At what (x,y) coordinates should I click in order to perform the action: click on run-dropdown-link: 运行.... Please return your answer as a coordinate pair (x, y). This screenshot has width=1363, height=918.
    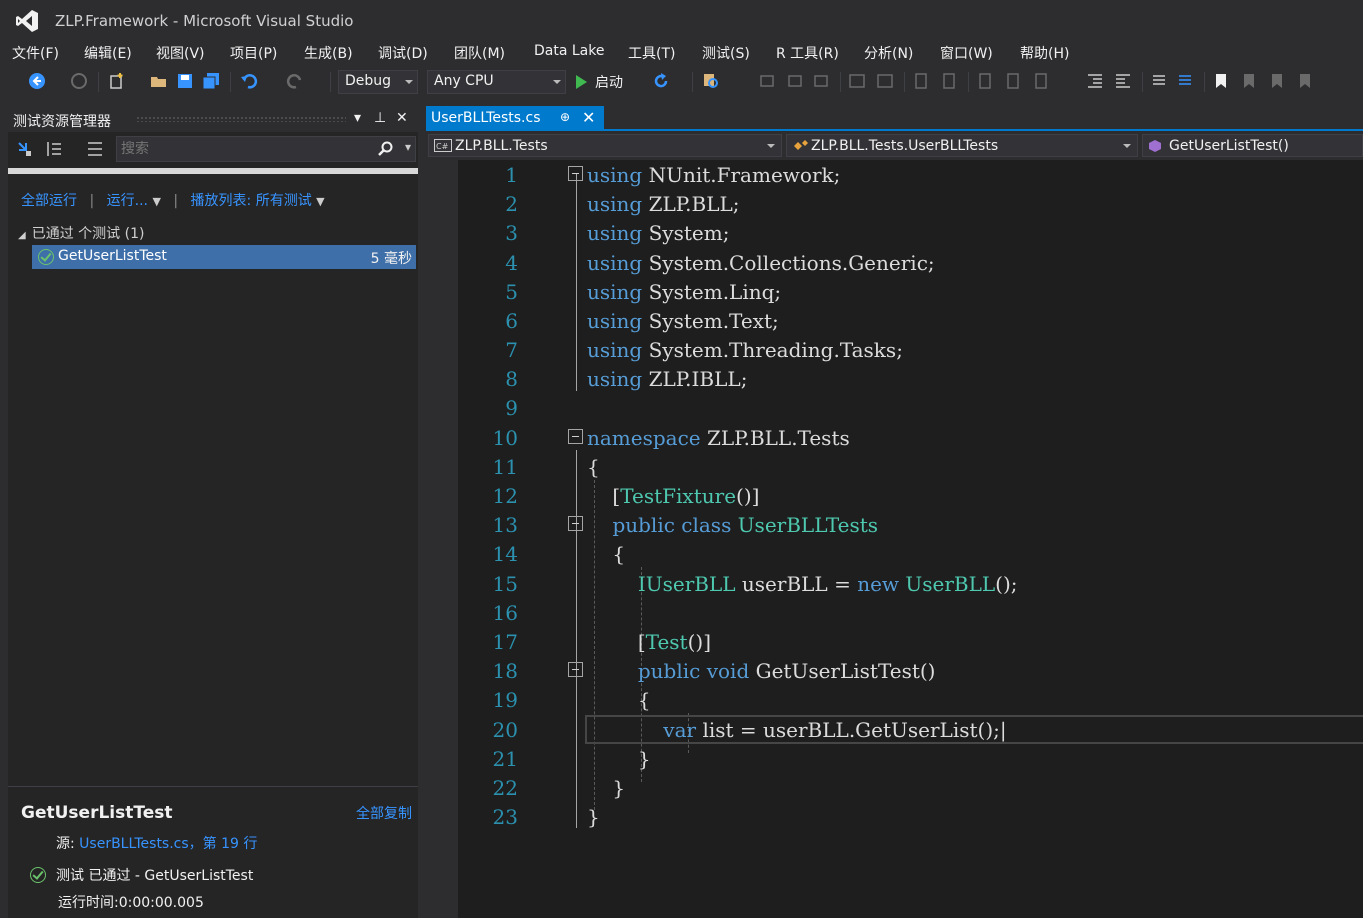
    Looking at the image, I should click on (127, 201).